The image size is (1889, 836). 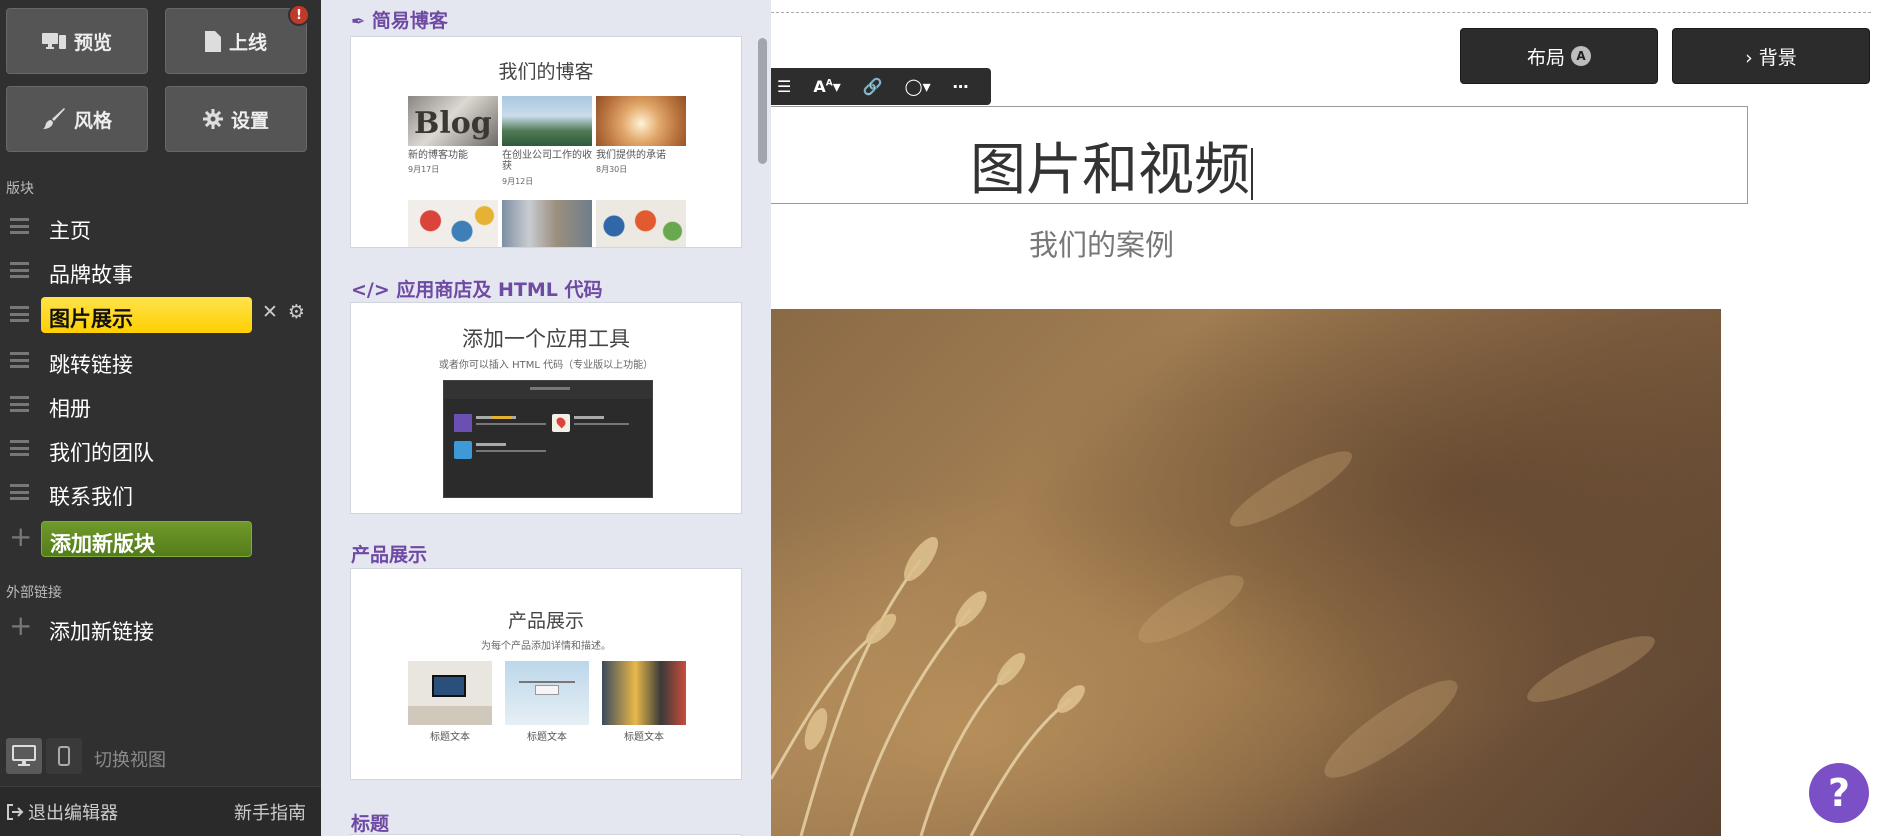 What do you see at coordinates (270, 312) in the screenshot?
I see `delete-section-icon: ✕` at bounding box center [270, 312].